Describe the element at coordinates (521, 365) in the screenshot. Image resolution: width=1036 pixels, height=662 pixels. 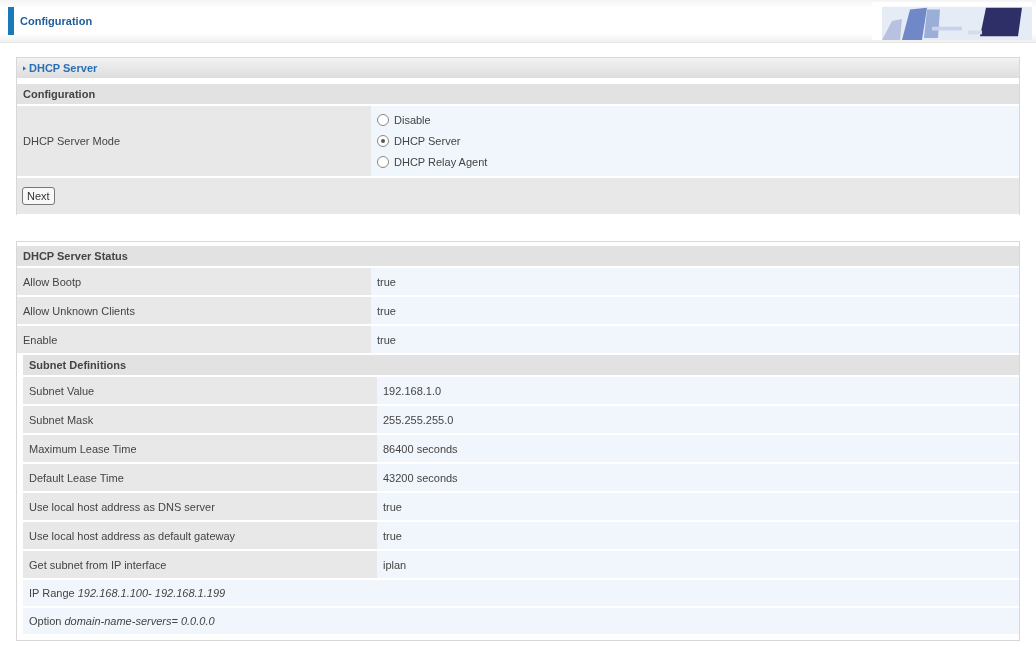
I see `table-header: Subnet Definitions` at that location.